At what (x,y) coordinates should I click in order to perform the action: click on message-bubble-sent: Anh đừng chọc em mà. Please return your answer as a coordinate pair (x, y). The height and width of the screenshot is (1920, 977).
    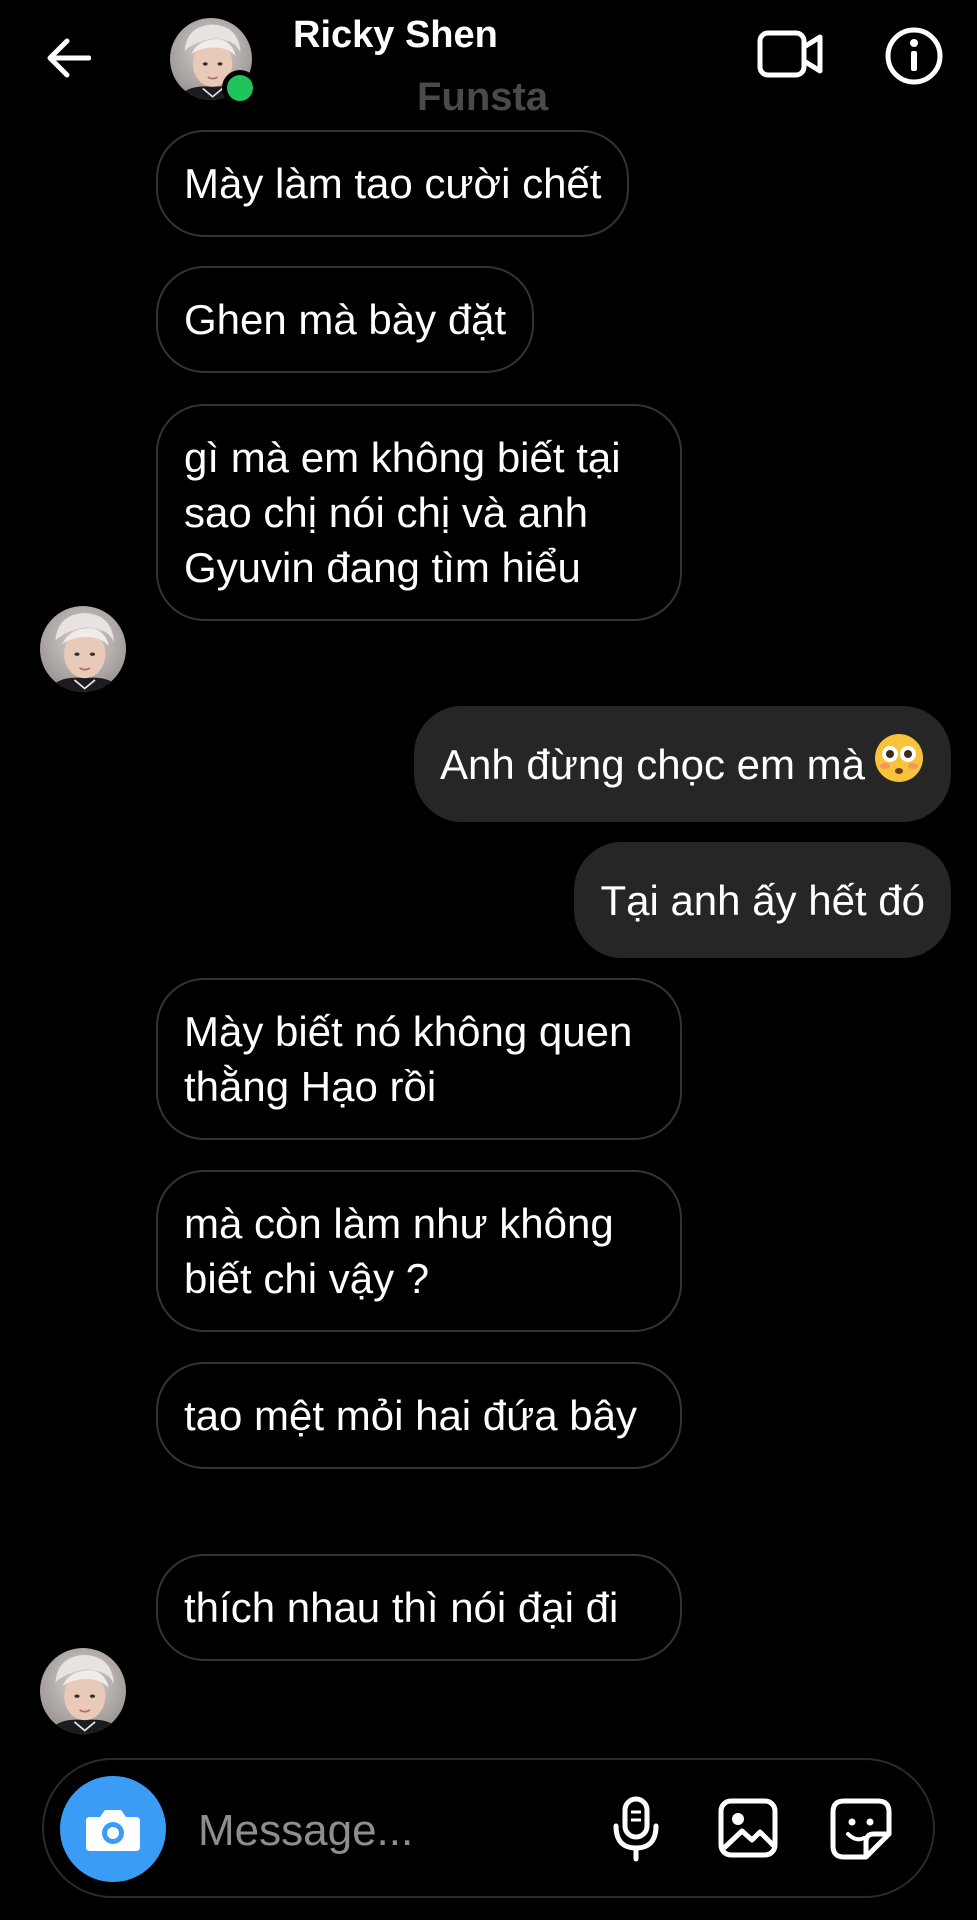
    Looking at the image, I should click on (682, 764).